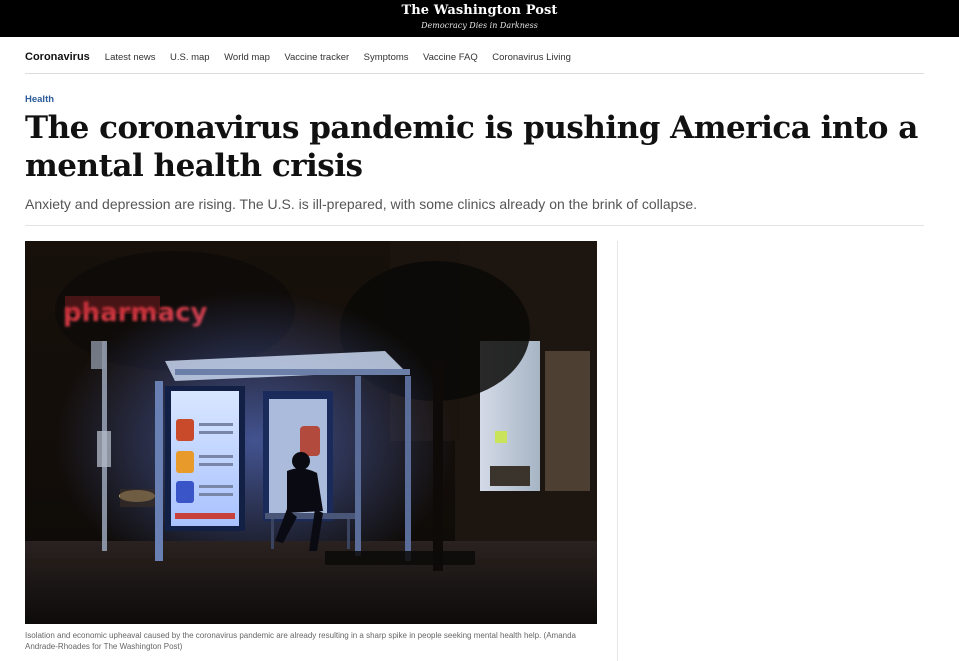 This screenshot has width=959, height=661. I want to click on subnav-us-map: U.S. map, so click(190, 57).